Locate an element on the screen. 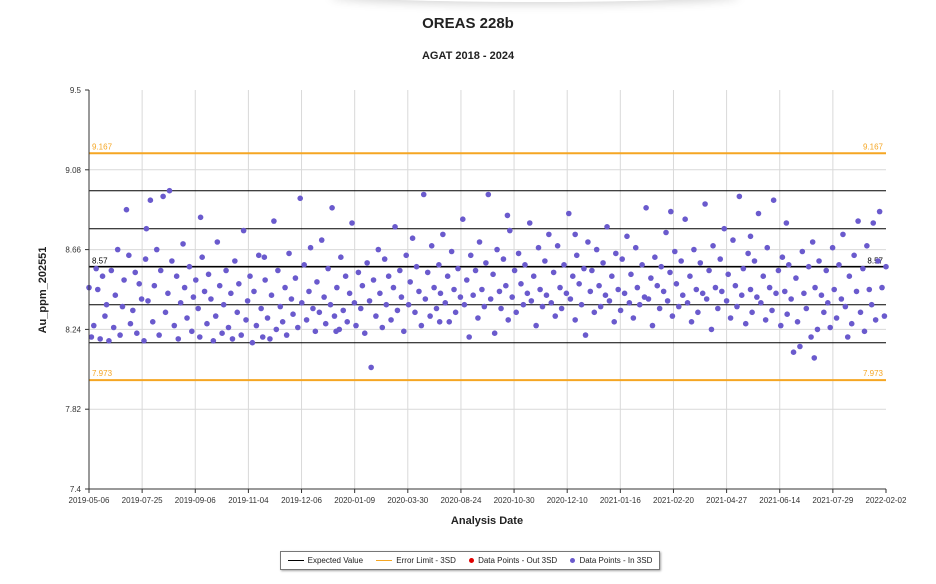 This screenshot has width=936, height=584. legend-item-error-limit: Error Limit - 3SD is located at coordinates (416, 560).